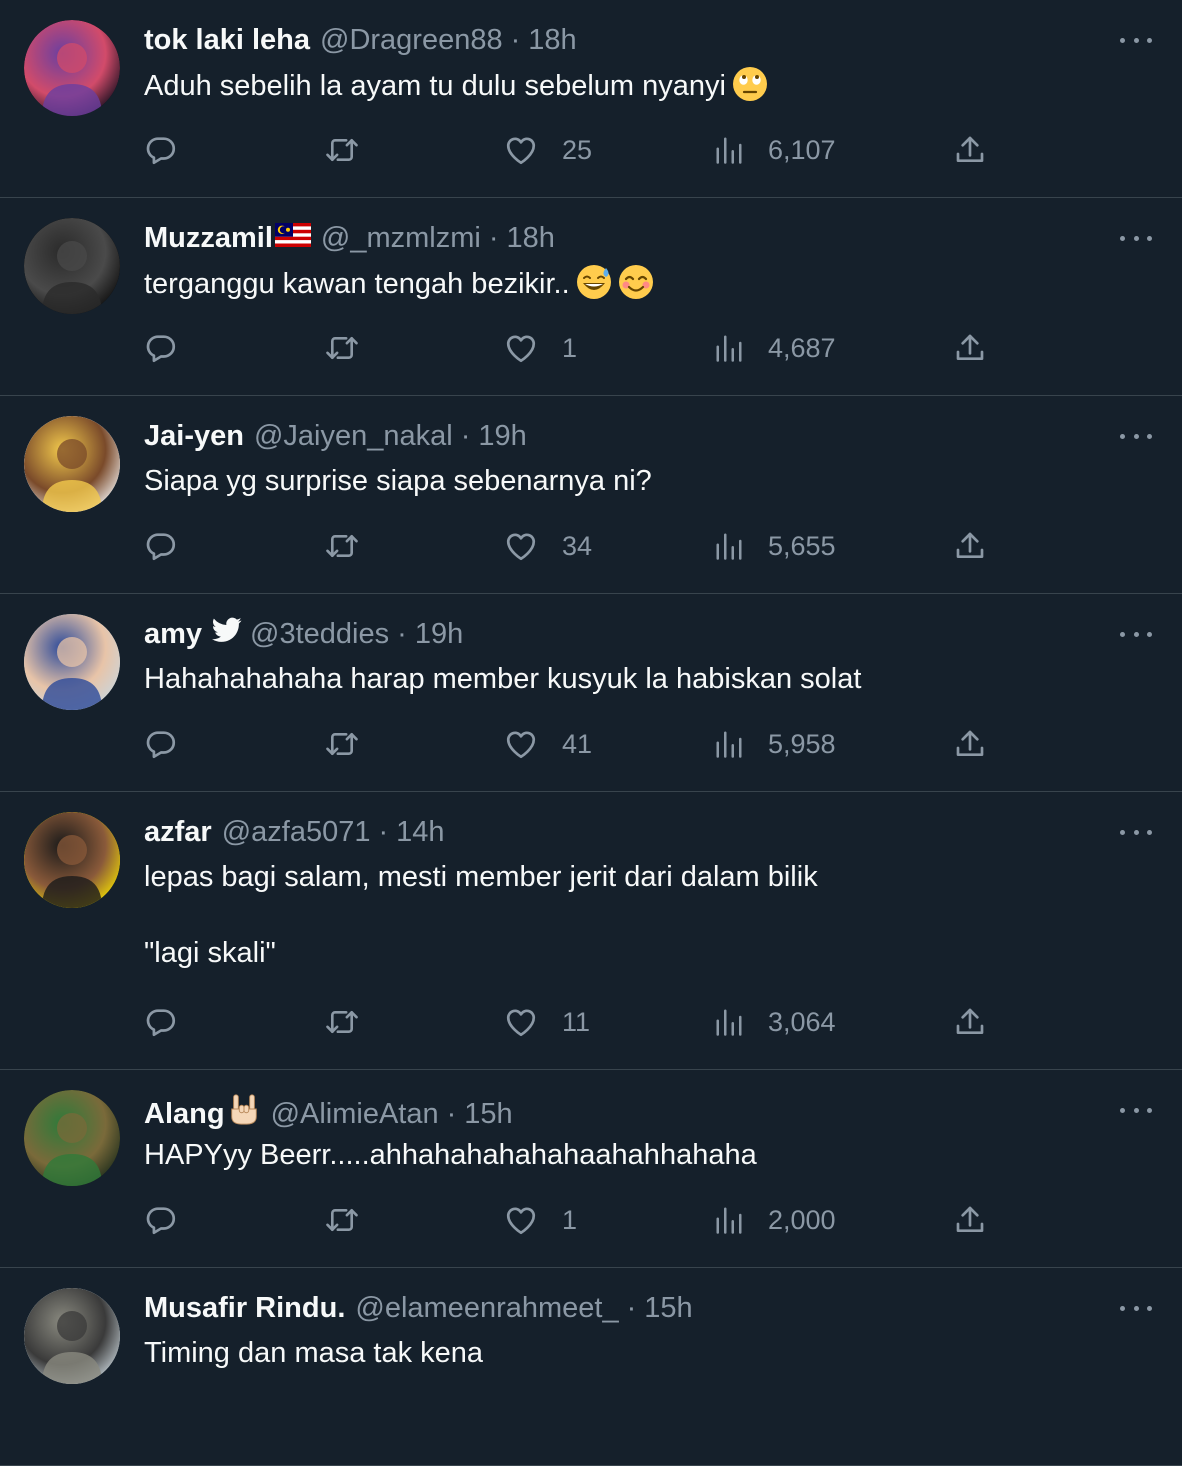 This screenshot has width=1182, height=1466. What do you see at coordinates (319, 634) in the screenshot?
I see `user-handle: @3teddies` at bounding box center [319, 634].